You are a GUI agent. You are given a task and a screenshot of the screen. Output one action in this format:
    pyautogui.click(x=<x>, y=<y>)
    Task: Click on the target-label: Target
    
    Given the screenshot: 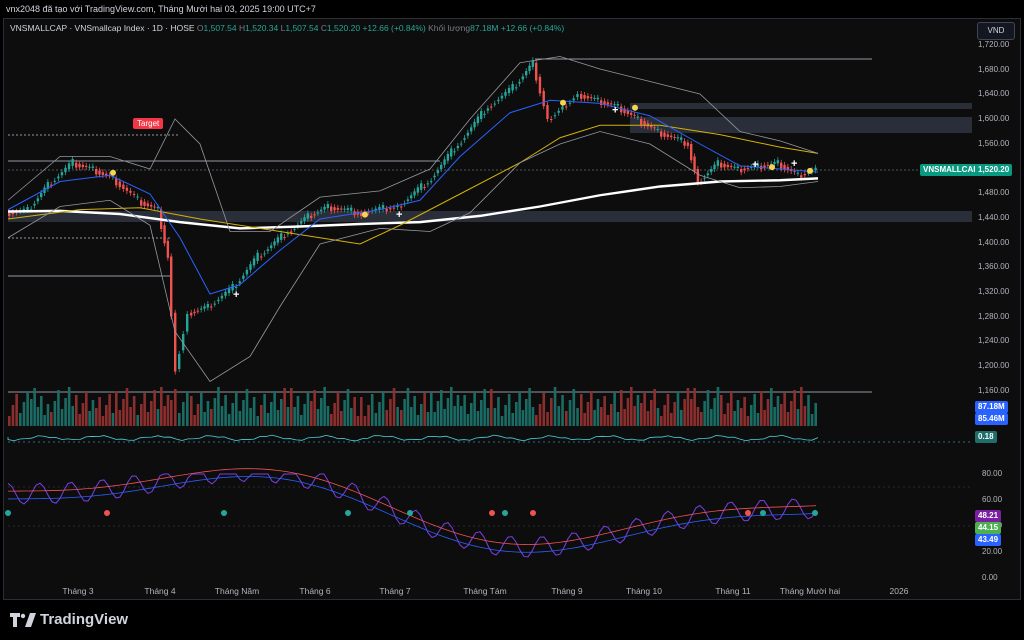 What is the action you would take?
    pyautogui.click(x=148, y=123)
    